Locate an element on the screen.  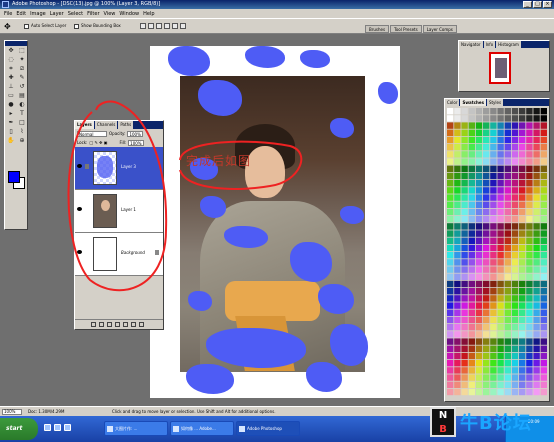
swatch-grid is located at coordinates (498, 254).